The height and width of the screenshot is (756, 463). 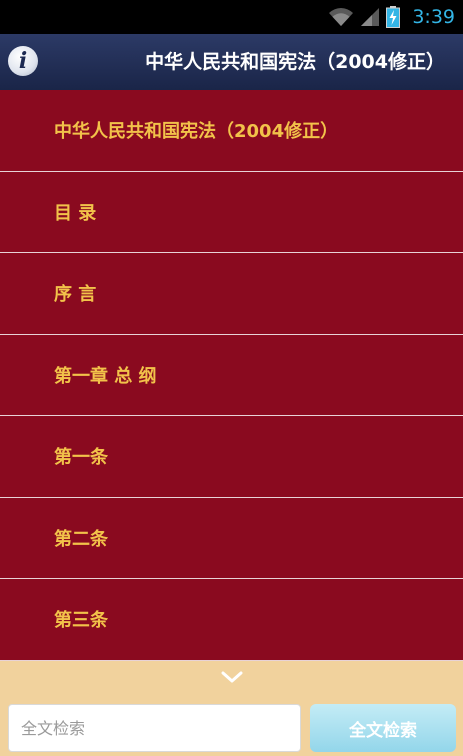 I want to click on list-item-label: 序 言, so click(x=75, y=295).